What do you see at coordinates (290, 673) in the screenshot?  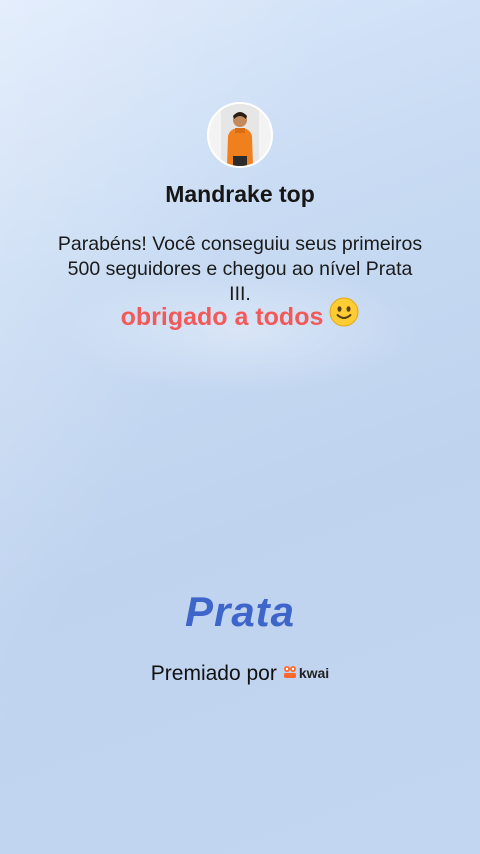 I see `kwai-logo-icon` at bounding box center [290, 673].